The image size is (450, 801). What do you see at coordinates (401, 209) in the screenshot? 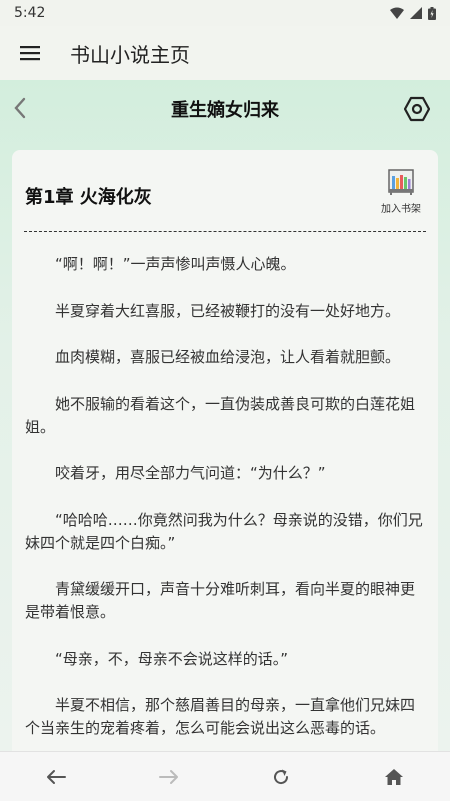
I see `bookshelf-label: 加入书架` at bounding box center [401, 209].